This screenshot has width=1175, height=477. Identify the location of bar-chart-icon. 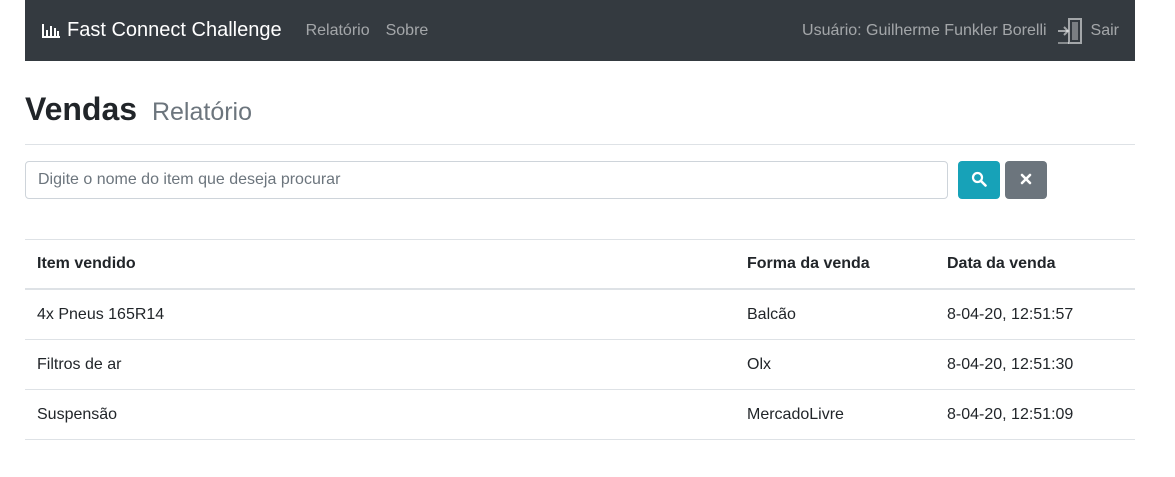
(51, 31).